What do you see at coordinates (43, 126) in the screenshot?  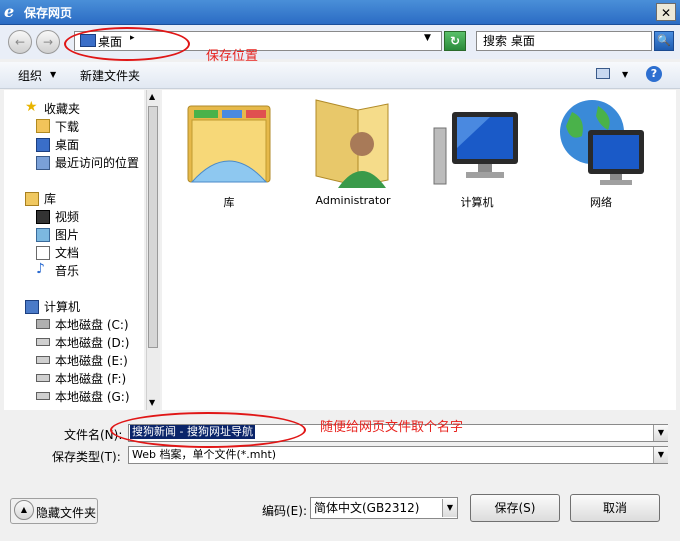 I see `downloads-icon` at bounding box center [43, 126].